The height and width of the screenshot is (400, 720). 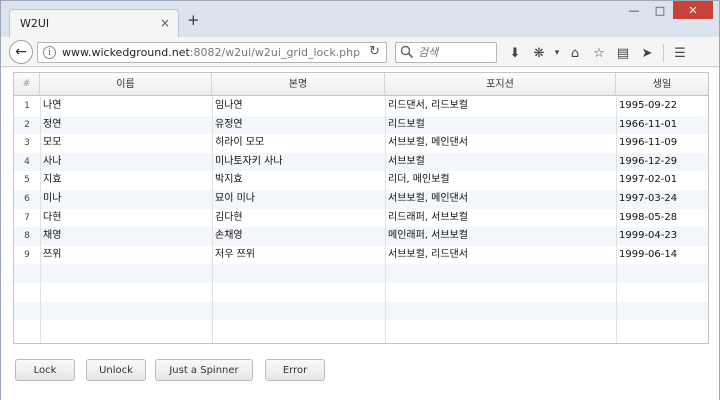 What do you see at coordinates (27, 143) in the screenshot?
I see `cell-num: 3` at bounding box center [27, 143].